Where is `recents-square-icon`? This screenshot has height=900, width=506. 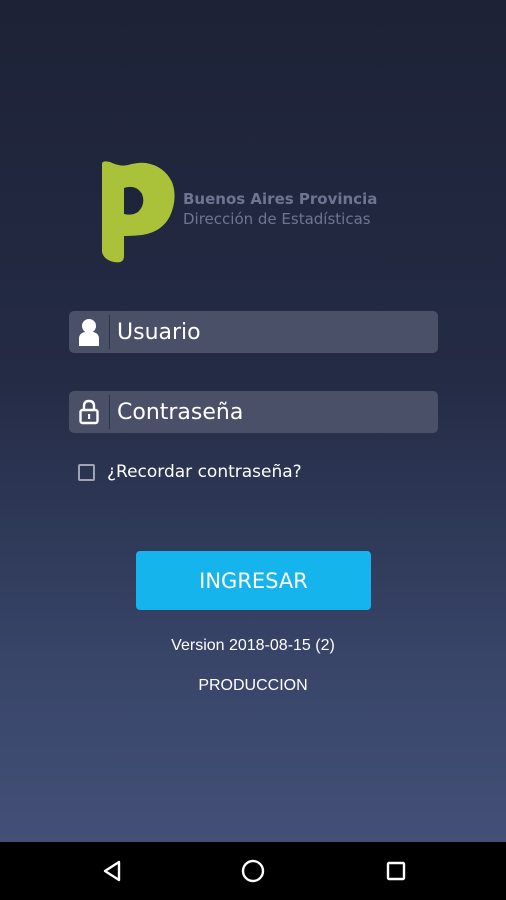
recents-square-icon is located at coordinates (396, 871).